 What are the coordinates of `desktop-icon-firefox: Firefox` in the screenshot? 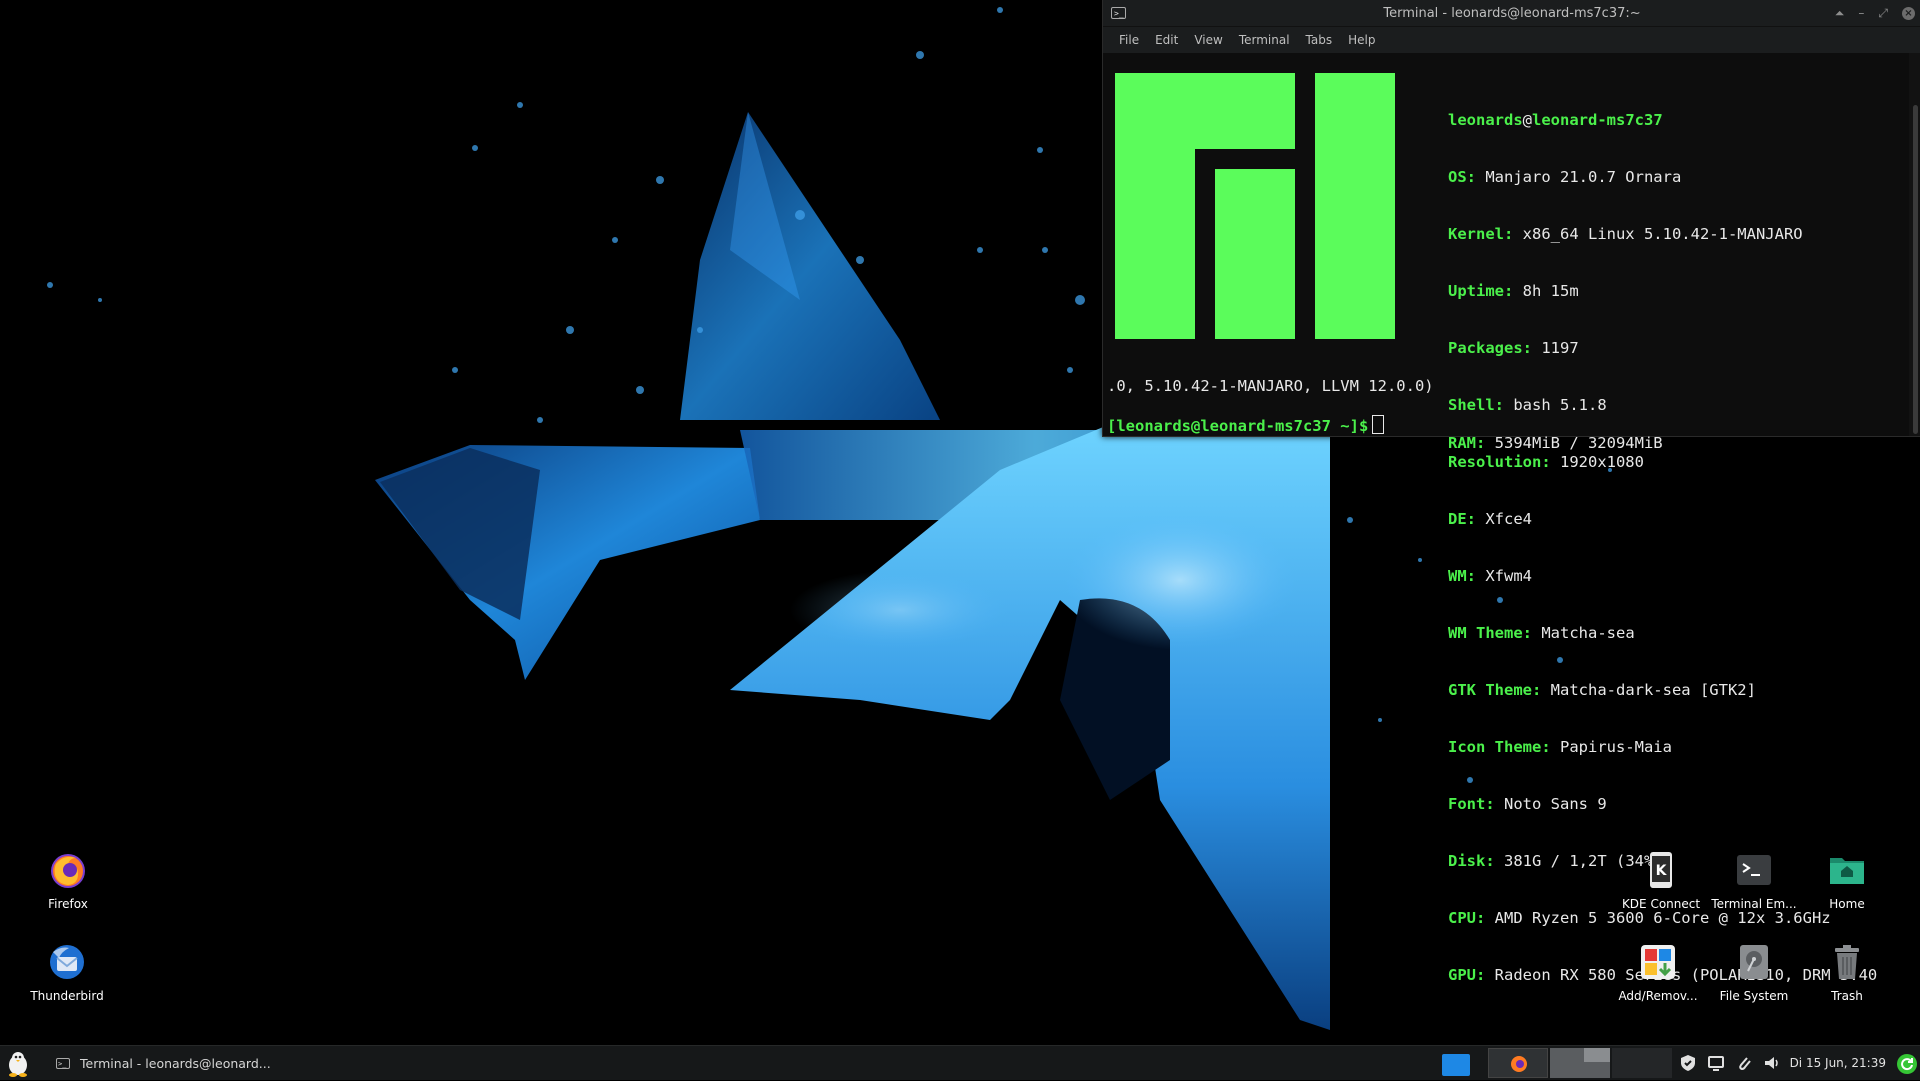 It's located at (68, 880).